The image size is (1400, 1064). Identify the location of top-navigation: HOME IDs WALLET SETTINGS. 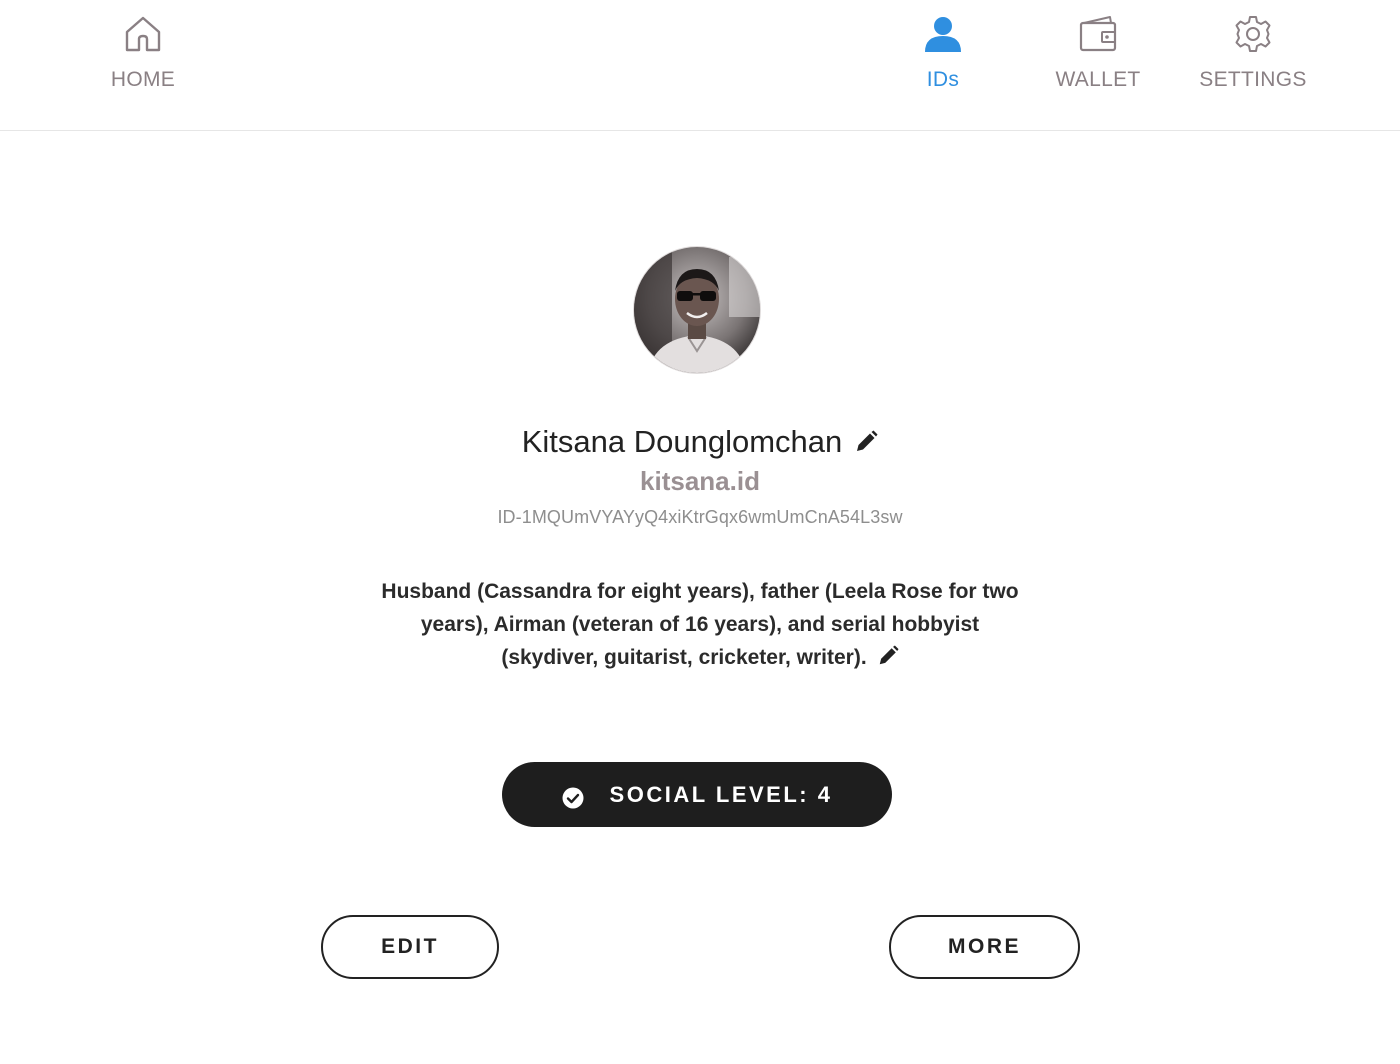
(700, 65).